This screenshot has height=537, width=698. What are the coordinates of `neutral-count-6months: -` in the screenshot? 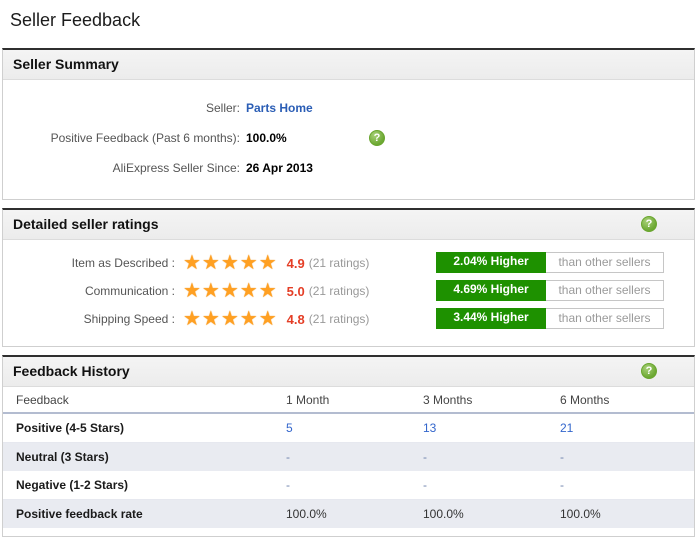 It's located at (562, 457).